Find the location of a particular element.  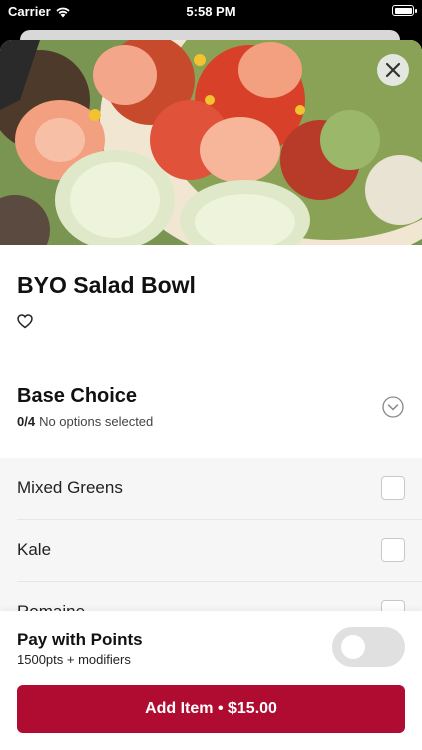

close-button is located at coordinates (393, 70).